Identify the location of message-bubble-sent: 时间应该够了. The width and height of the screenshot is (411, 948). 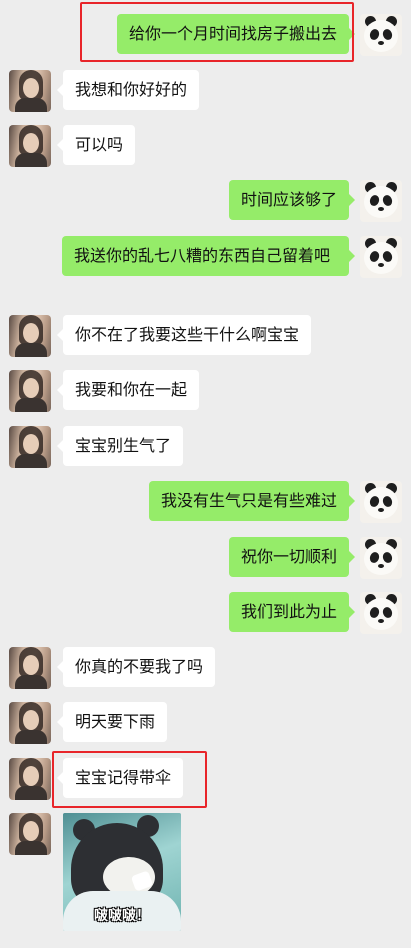
(292, 200).